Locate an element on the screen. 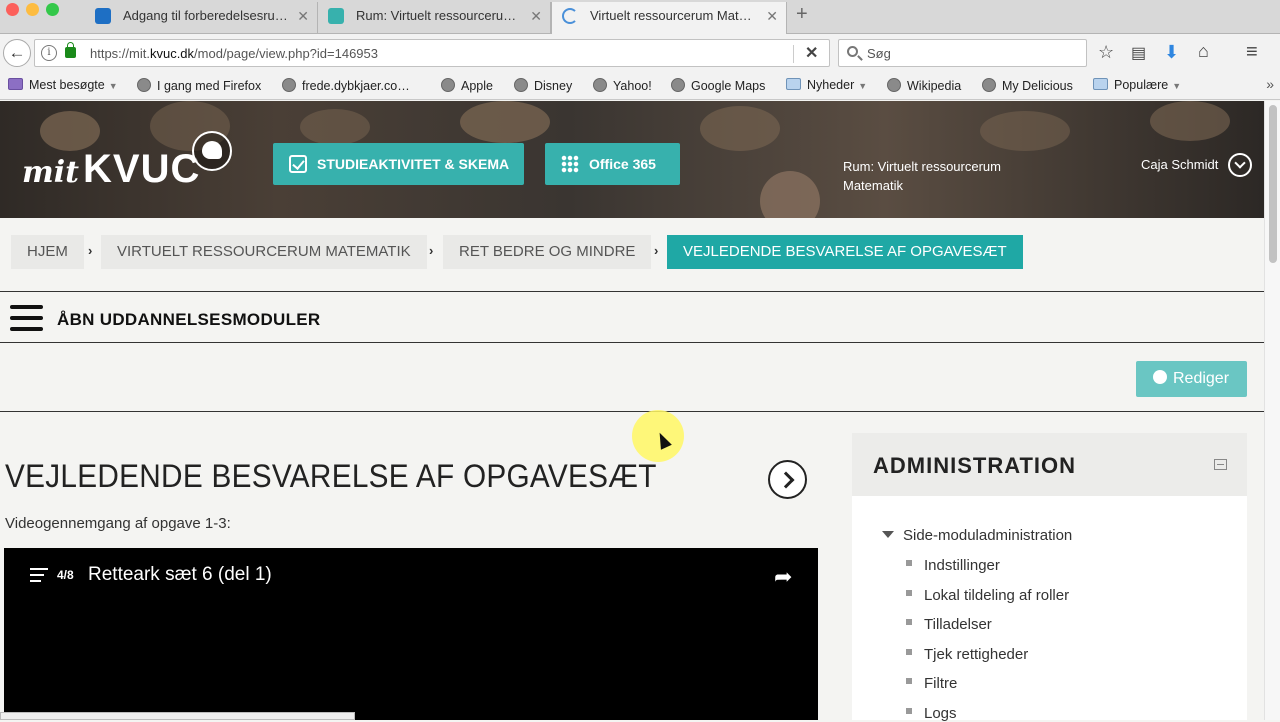 The image size is (1280, 722). playlist-icon is located at coordinates (39, 575).